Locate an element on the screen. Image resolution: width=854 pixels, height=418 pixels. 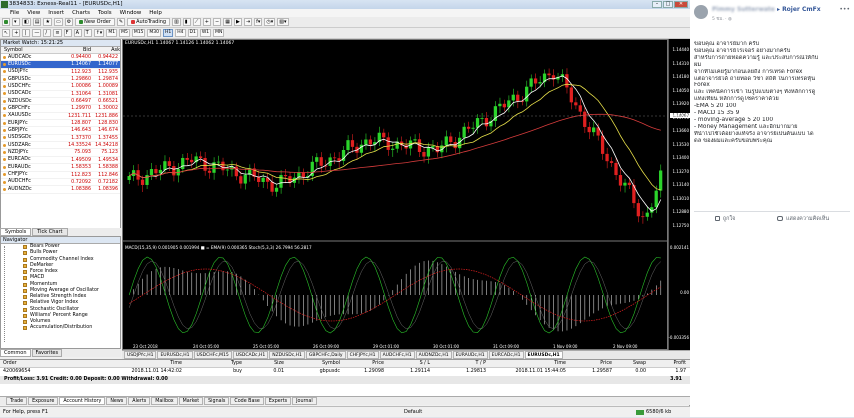
candlestick-button: ▮ is located at coordinates (186, 22).